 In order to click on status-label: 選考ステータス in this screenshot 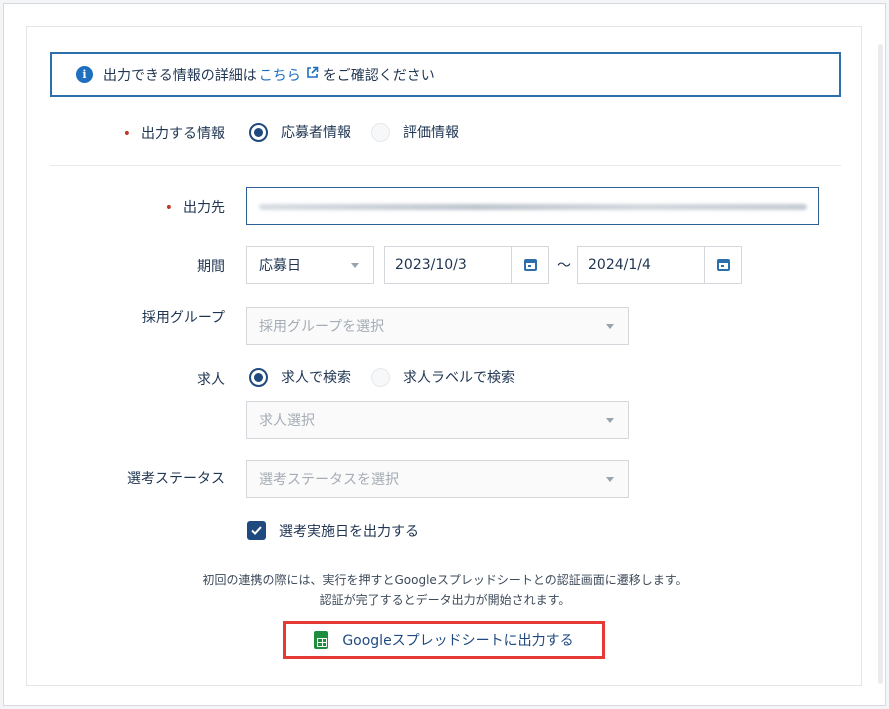, I will do `click(176, 479)`.